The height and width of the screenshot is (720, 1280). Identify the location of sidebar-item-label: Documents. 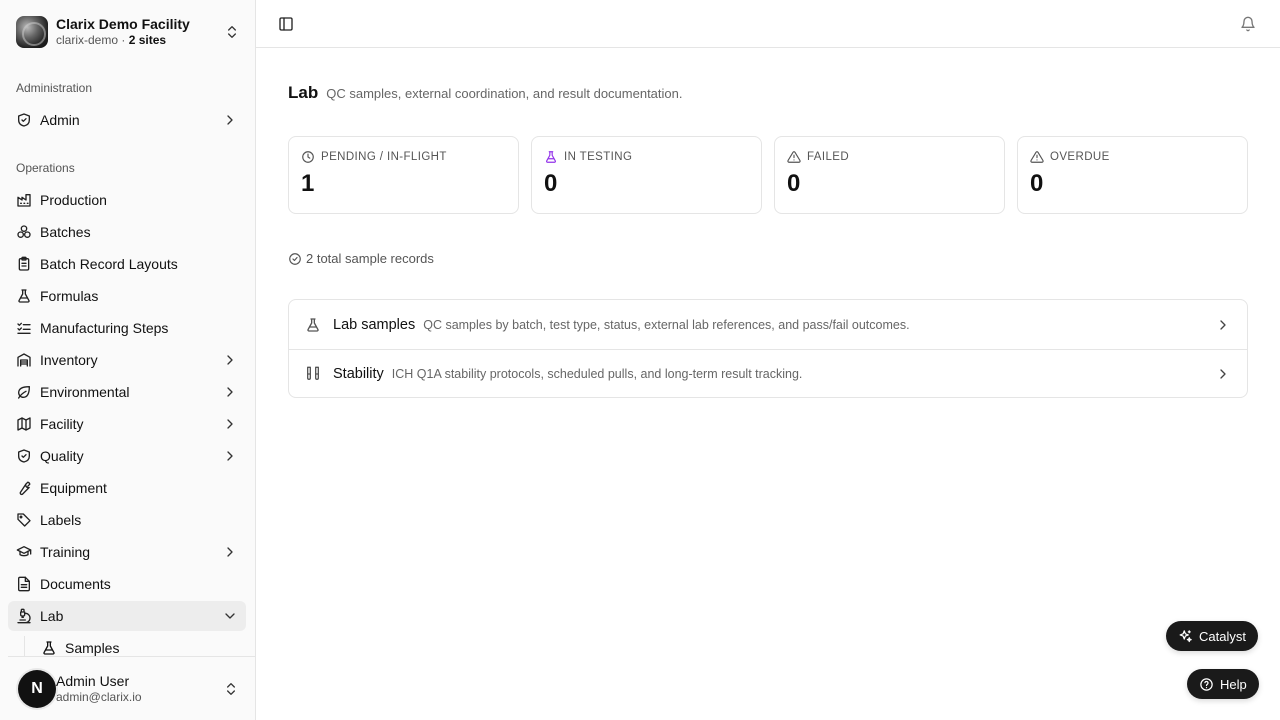
(75, 584).